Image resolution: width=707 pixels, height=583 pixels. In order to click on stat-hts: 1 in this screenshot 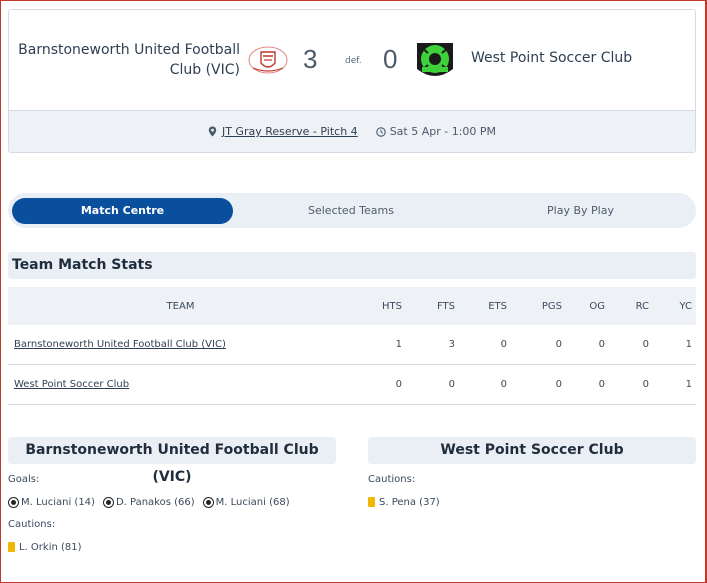, I will do `click(398, 344)`.